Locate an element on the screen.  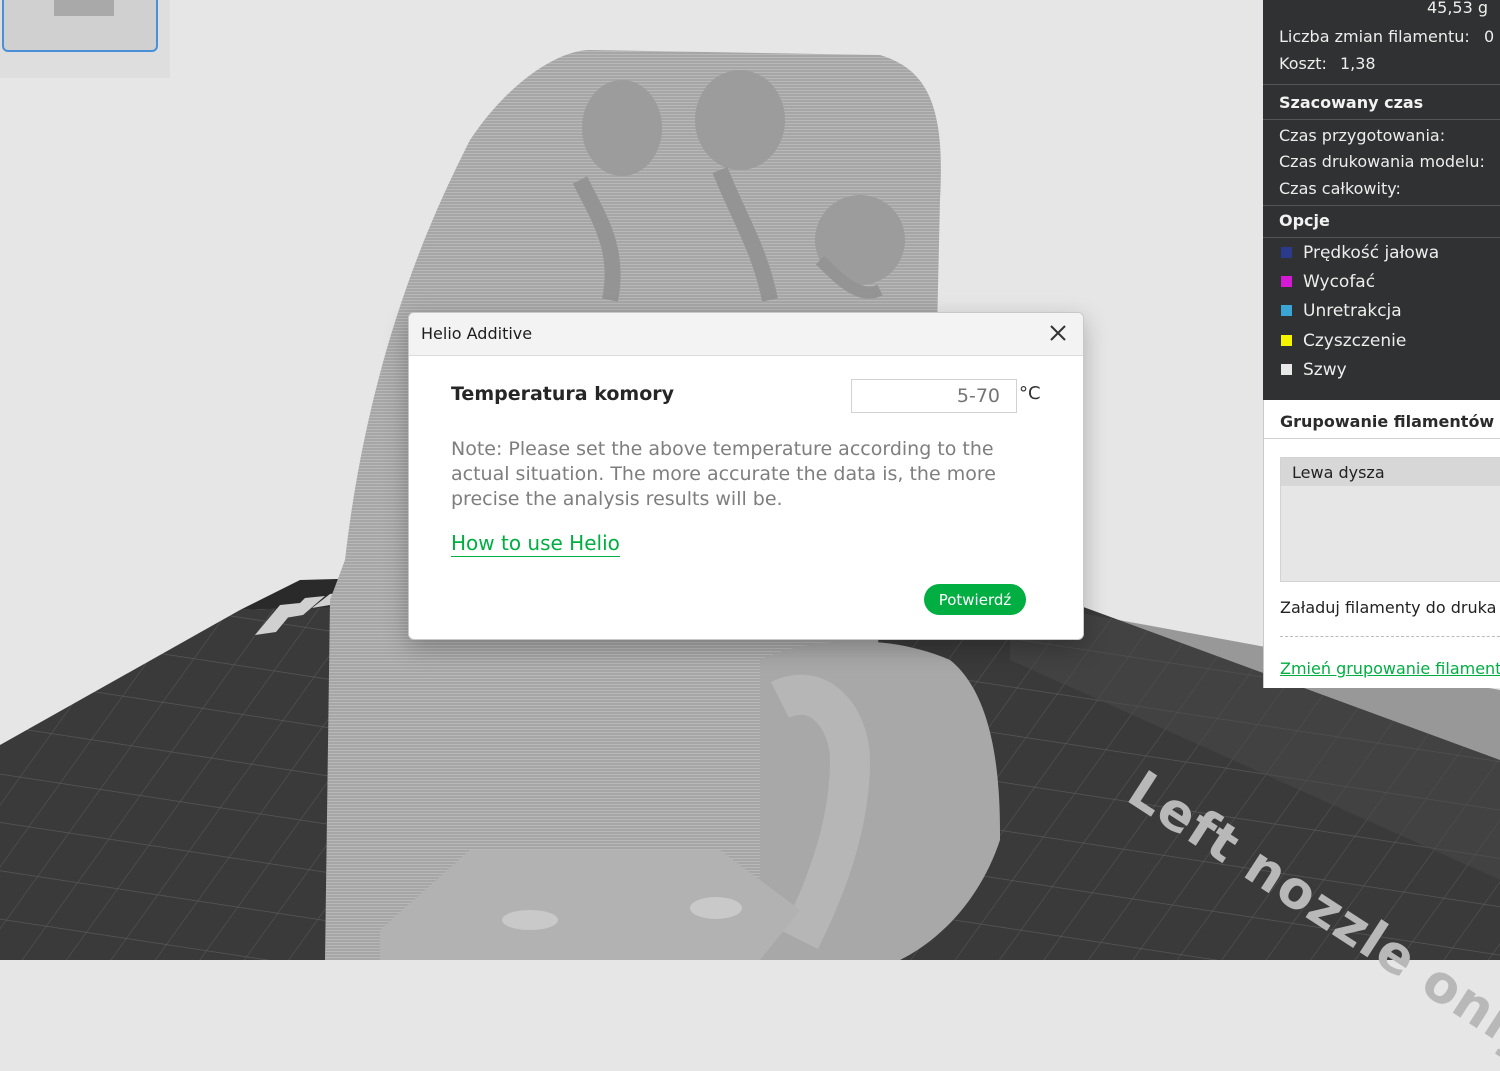
retract-swatch-icon is located at coordinates (1286, 281).